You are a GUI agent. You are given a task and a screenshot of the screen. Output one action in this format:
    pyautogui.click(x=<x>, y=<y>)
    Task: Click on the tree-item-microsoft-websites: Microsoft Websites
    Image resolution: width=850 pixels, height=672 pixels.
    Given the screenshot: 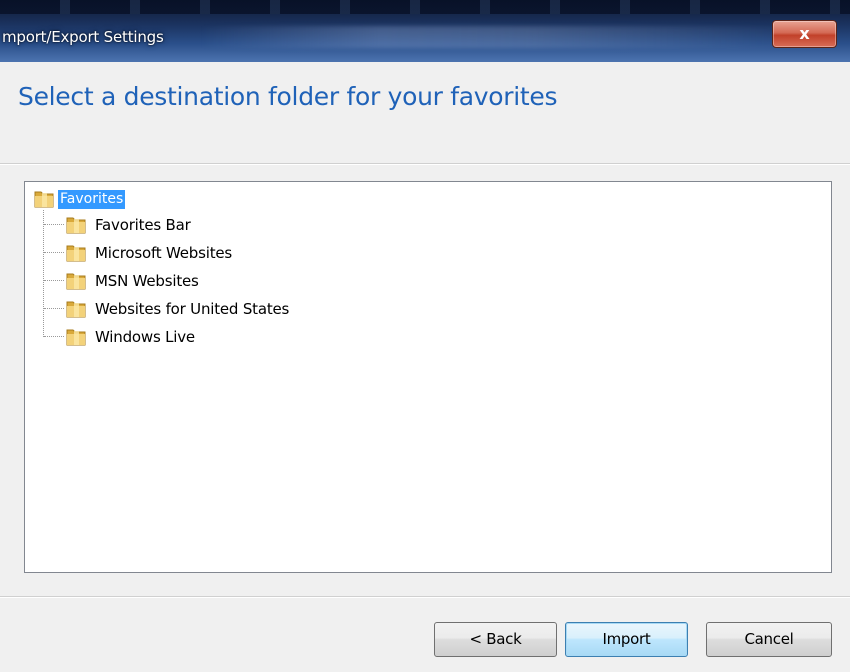 What is the action you would take?
    pyautogui.click(x=148, y=253)
    